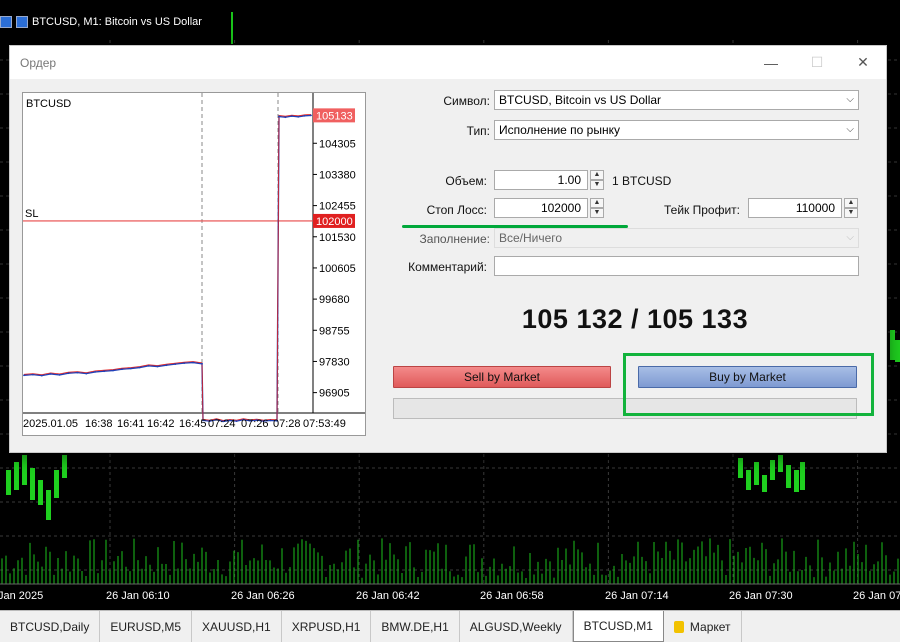 The image size is (900, 642). Describe the element at coordinates (337, 144) in the screenshot. I see `y-tick-label: 104305` at that location.